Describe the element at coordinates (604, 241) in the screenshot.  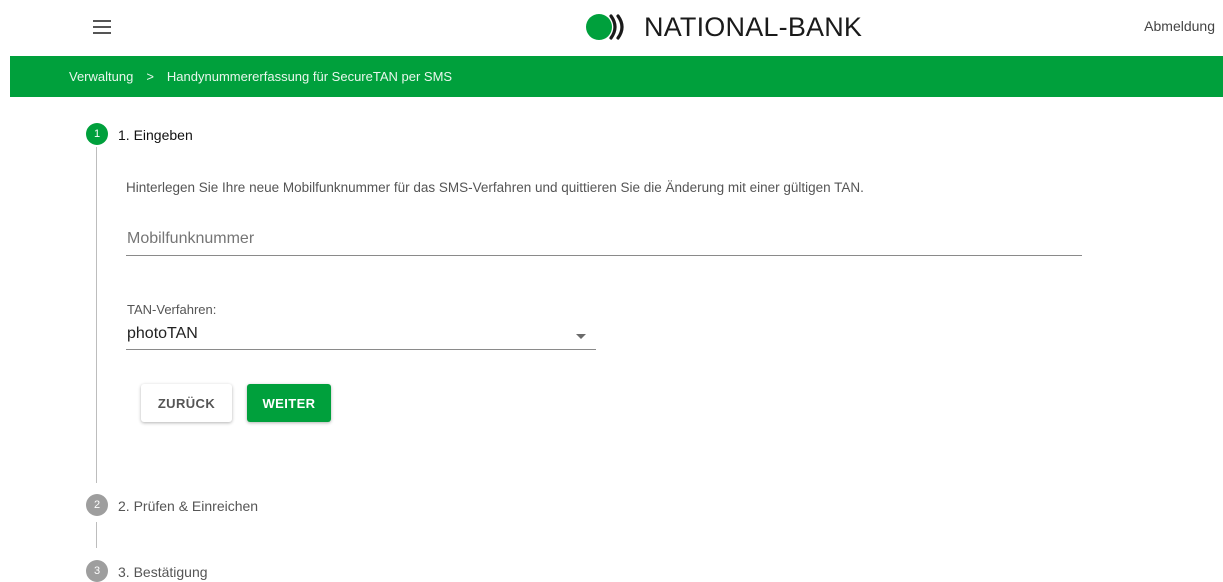
I see `mobile-number-input` at that location.